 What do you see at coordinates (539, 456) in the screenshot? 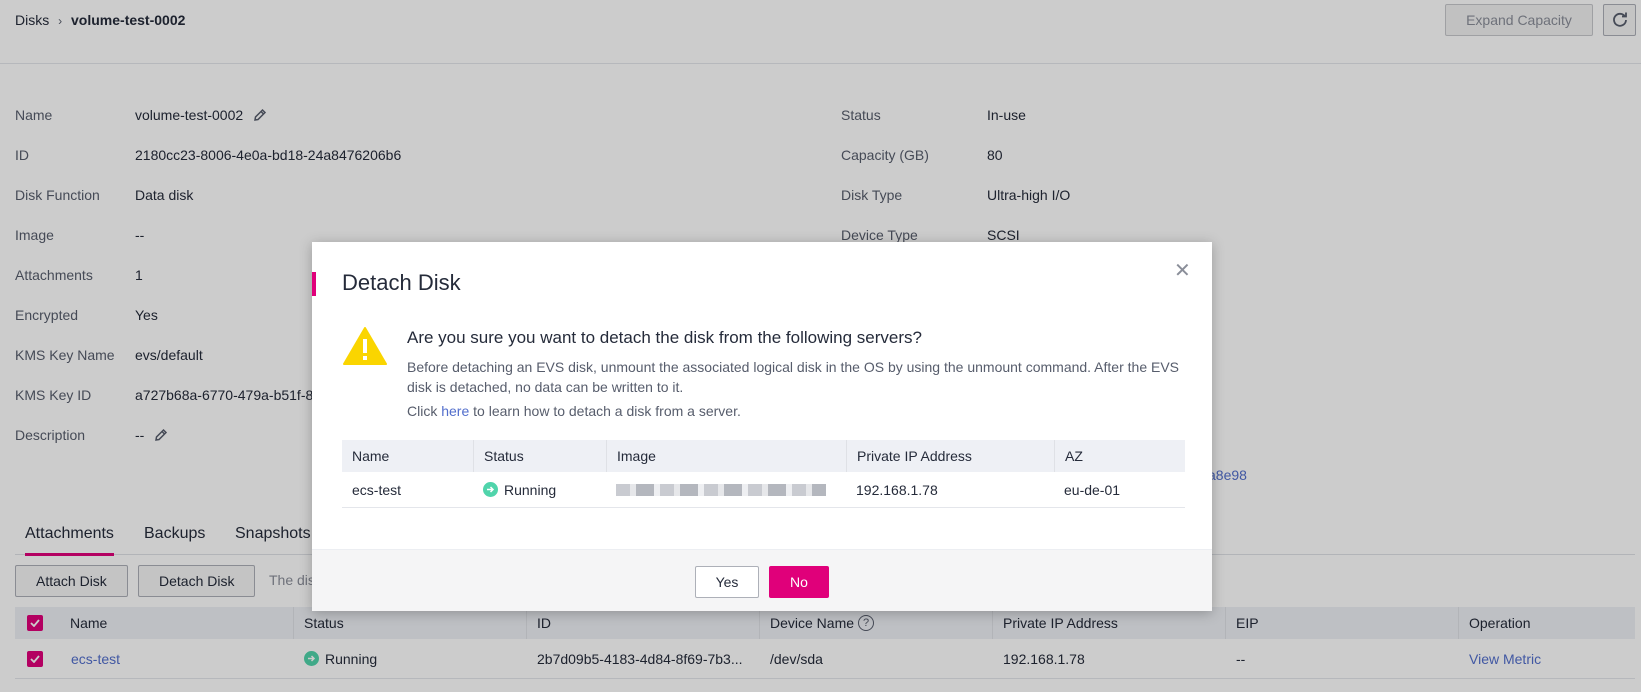
I see `col-header-status: Status` at bounding box center [539, 456].